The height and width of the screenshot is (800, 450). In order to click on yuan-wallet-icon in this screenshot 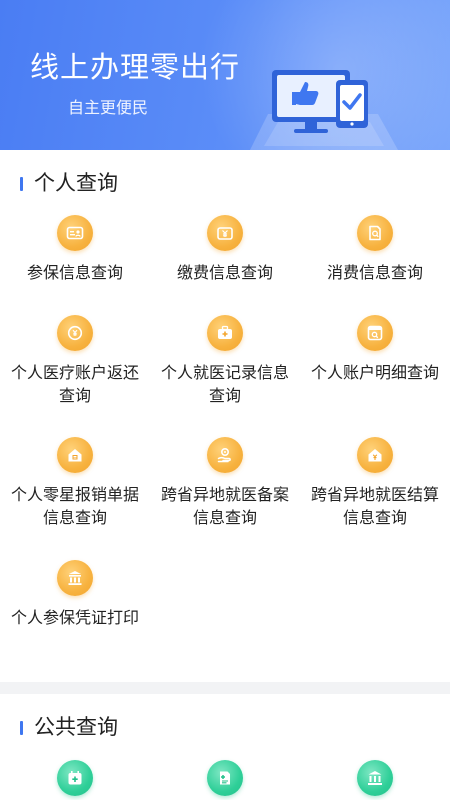, I will do `click(225, 233)`.